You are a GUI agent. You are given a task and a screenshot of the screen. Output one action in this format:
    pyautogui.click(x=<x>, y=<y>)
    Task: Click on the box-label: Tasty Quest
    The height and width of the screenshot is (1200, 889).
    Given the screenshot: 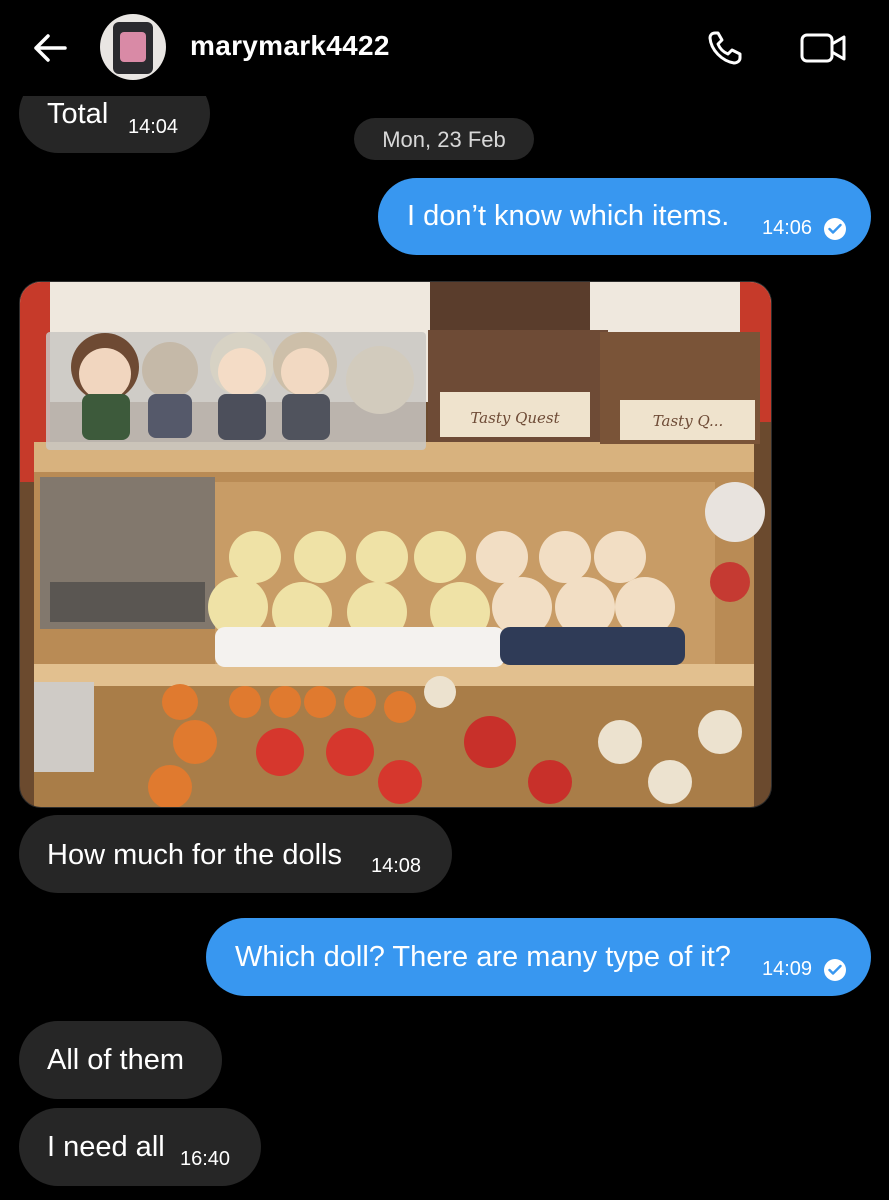 What is the action you would take?
    pyautogui.click(x=515, y=418)
    